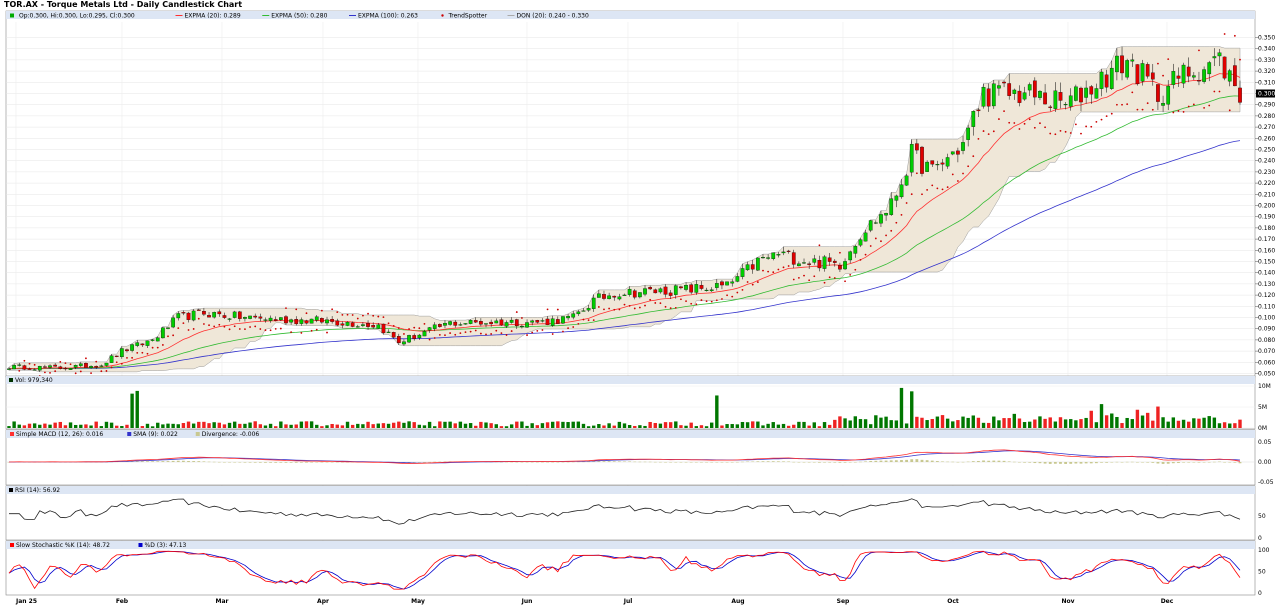  What do you see at coordinates (953, 601) in the screenshot?
I see `x-axis-label-9: Oct` at bounding box center [953, 601].